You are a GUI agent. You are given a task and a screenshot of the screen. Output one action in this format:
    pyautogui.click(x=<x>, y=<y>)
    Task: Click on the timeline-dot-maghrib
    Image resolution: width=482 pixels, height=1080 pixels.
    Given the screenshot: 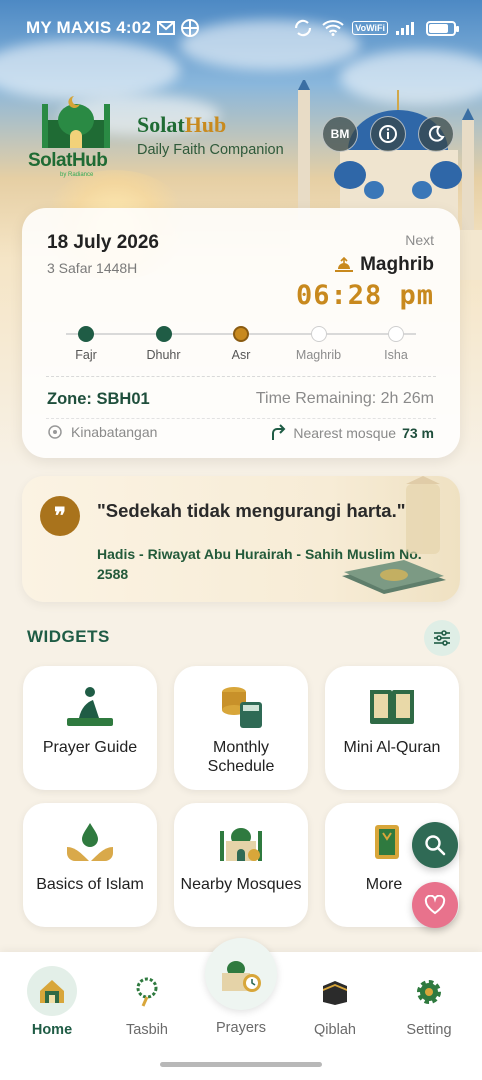 What is the action you would take?
    pyautogui.click(x=318, y=334)
    